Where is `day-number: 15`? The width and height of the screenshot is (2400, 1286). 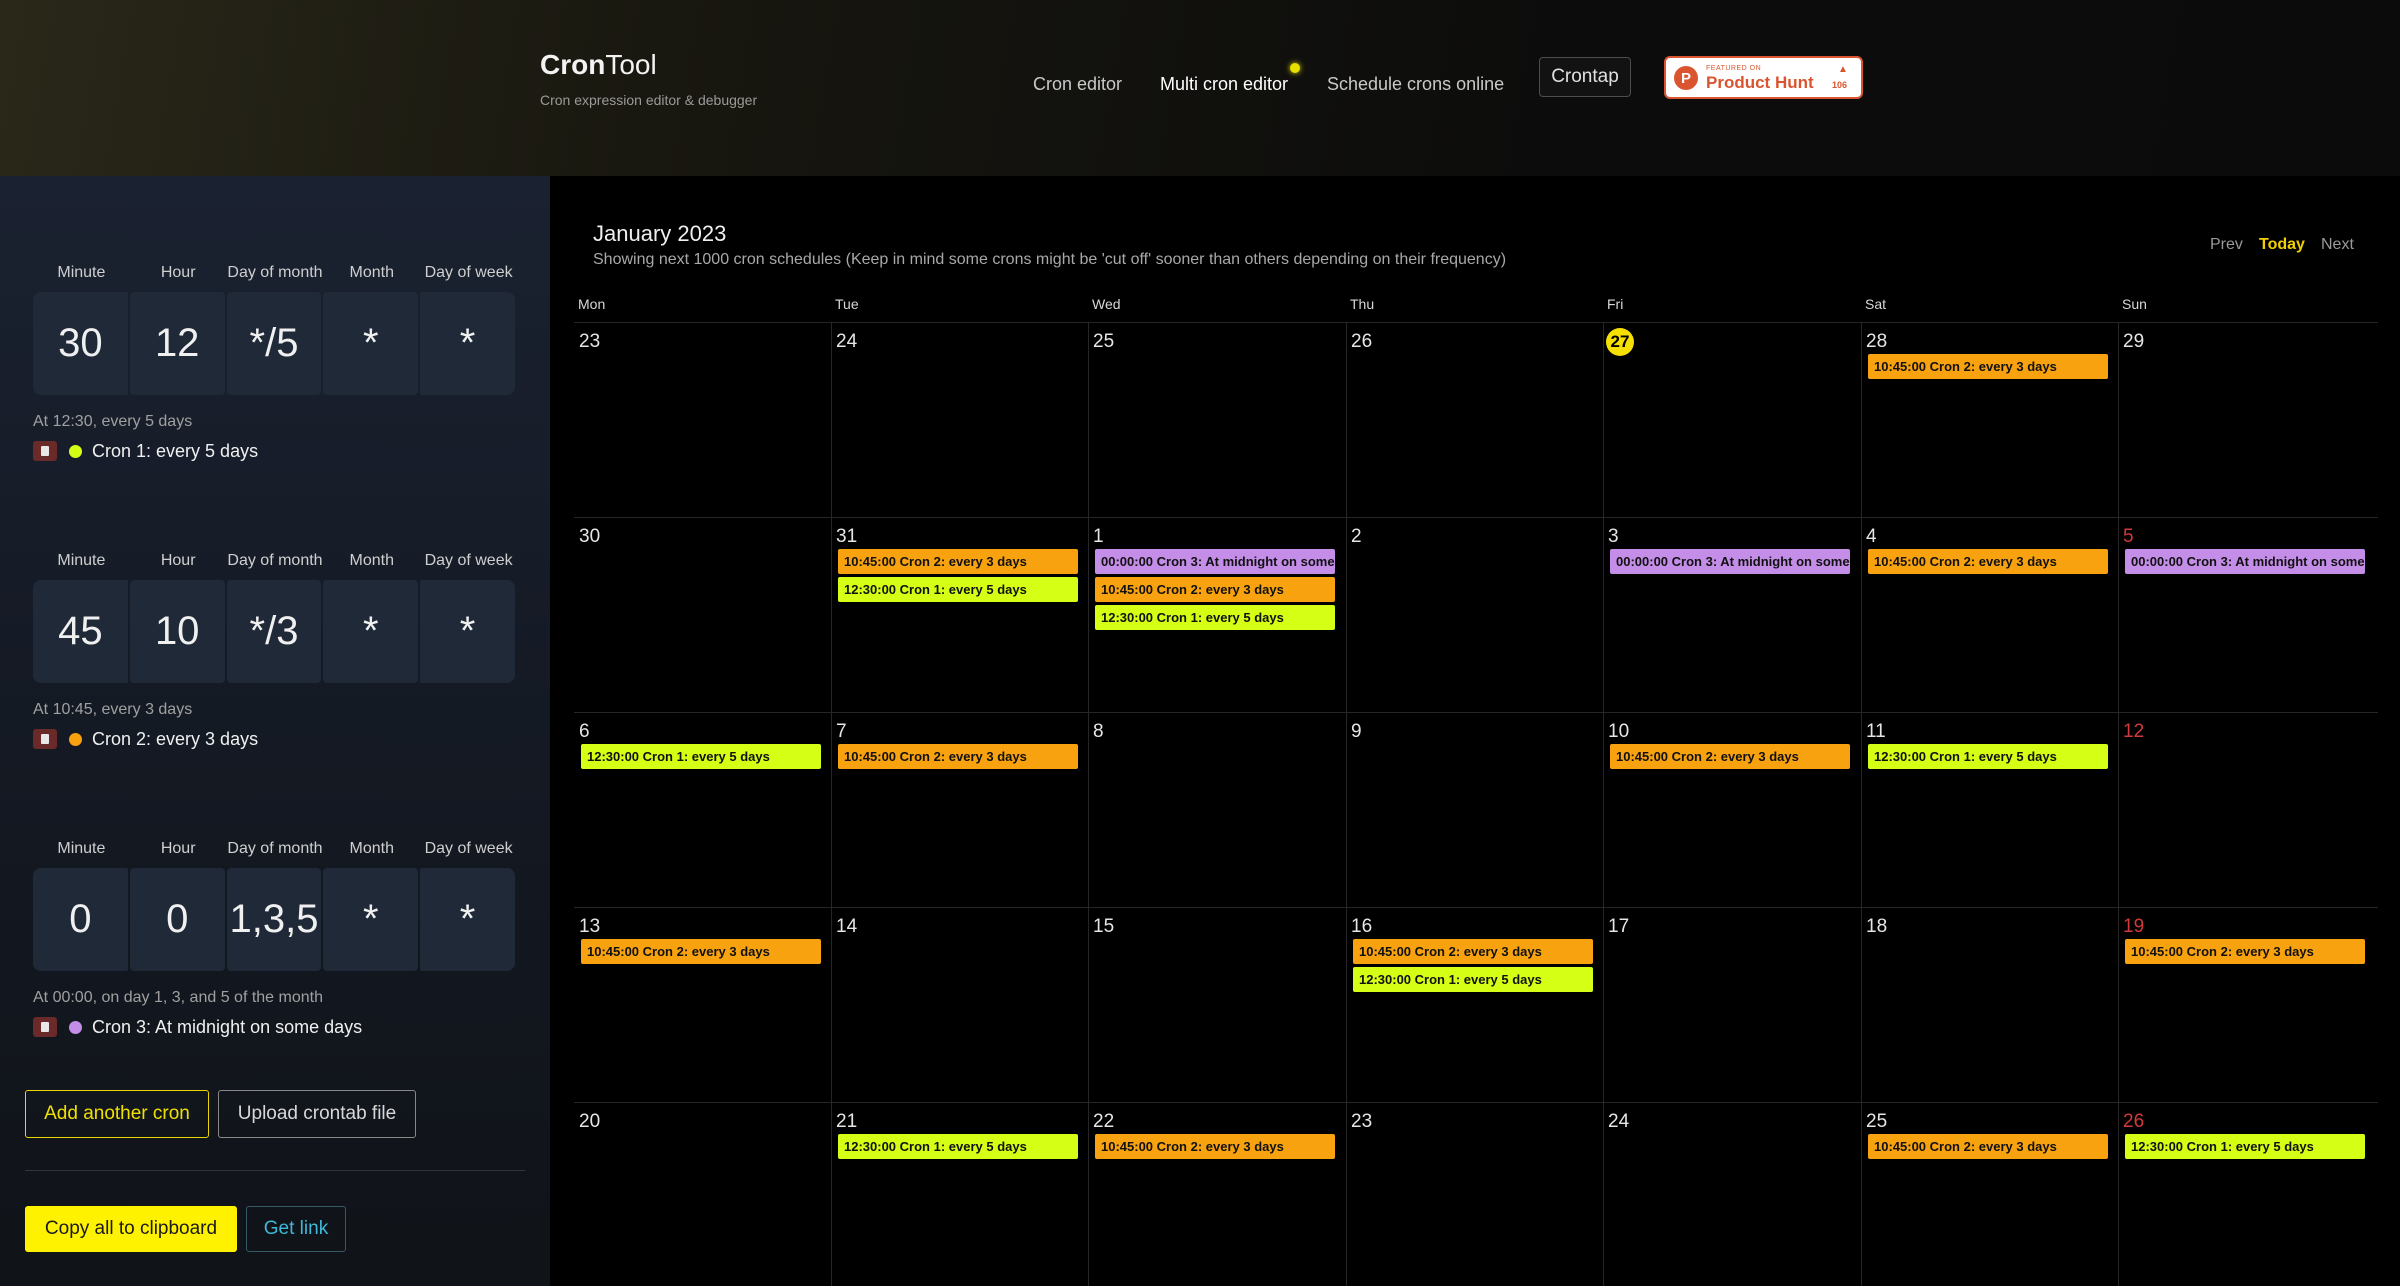 day-number: 15 is located at coordinates (1103, 927).